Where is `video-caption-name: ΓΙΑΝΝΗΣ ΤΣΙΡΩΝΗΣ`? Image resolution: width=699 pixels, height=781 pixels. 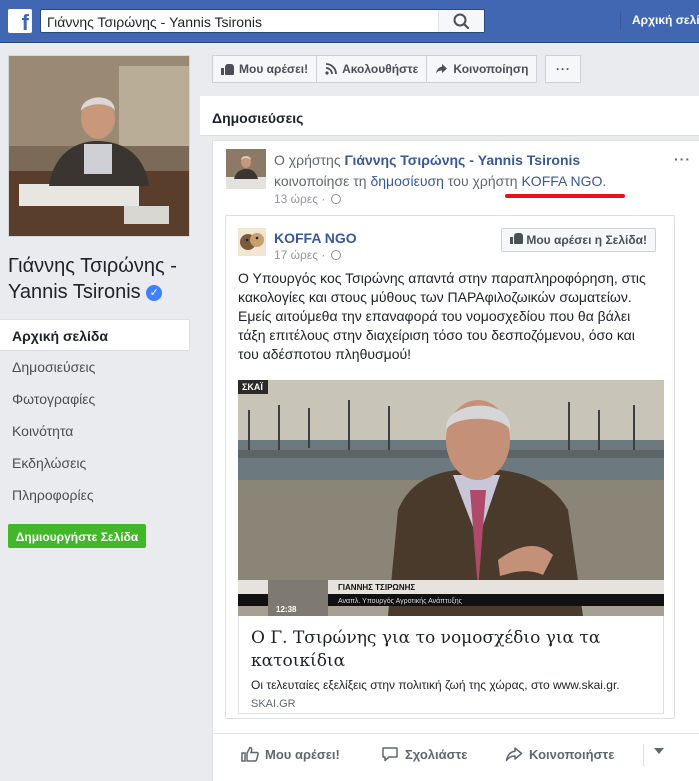
video-caption-name: ΓΙΑΝΝΗΣ ΤΣΙΡΩΝΗΣ is located at coordinates (376, 587).